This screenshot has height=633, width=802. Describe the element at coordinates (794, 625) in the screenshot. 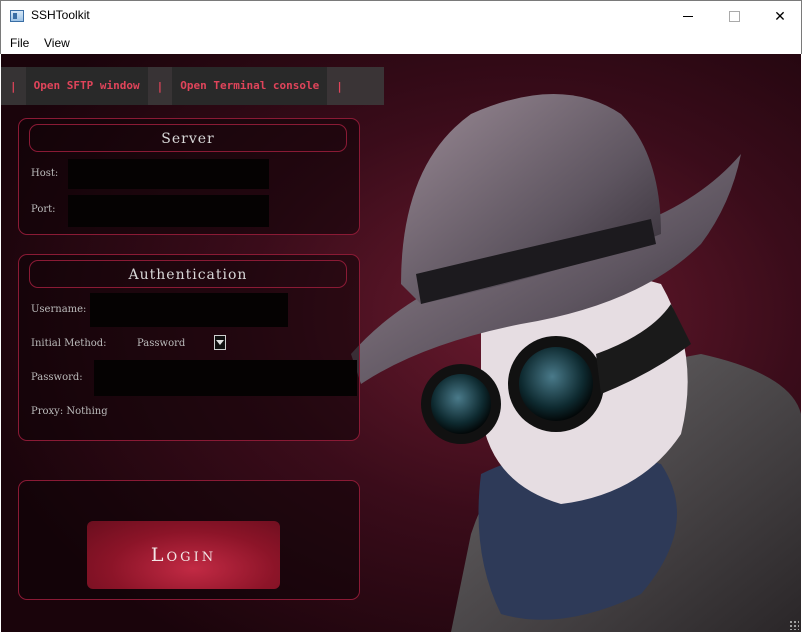

I see `resize-grip-icon` at that location.